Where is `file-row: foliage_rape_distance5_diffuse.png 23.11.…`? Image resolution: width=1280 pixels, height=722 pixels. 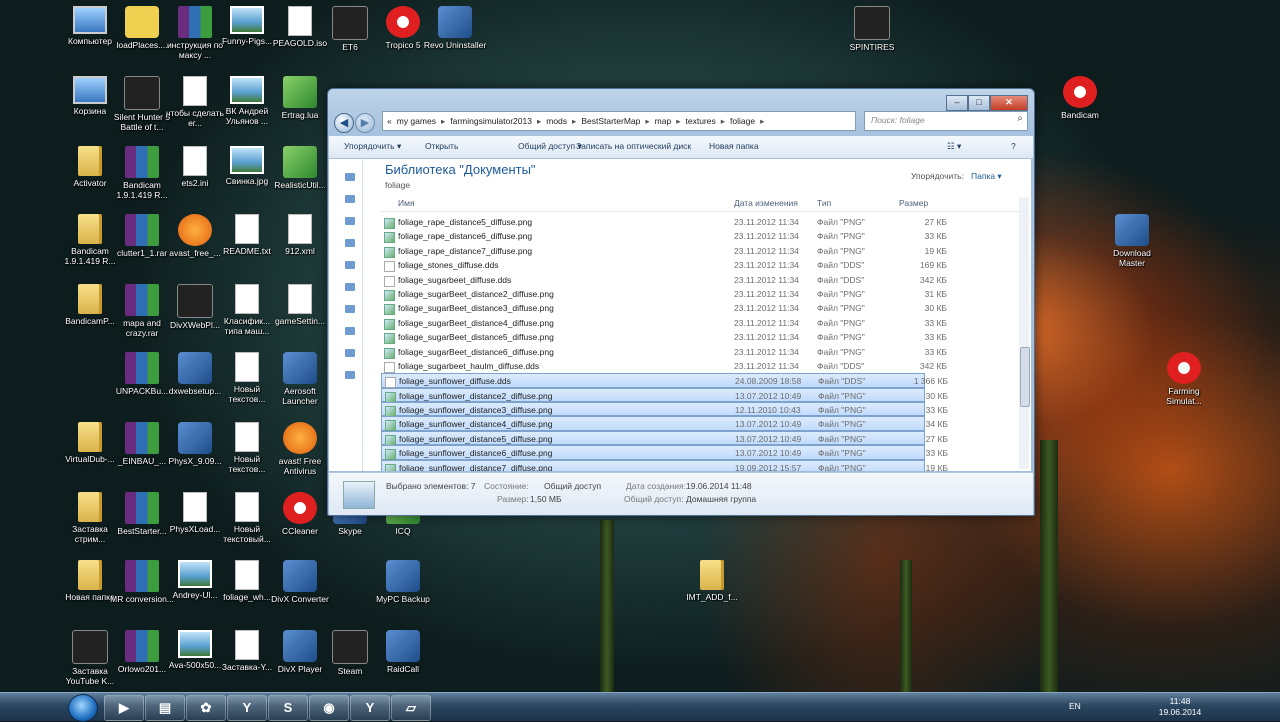
file-row: foliage_rape_distance5_diffuse.png 23.11.… is located at coordinates (701, 222).